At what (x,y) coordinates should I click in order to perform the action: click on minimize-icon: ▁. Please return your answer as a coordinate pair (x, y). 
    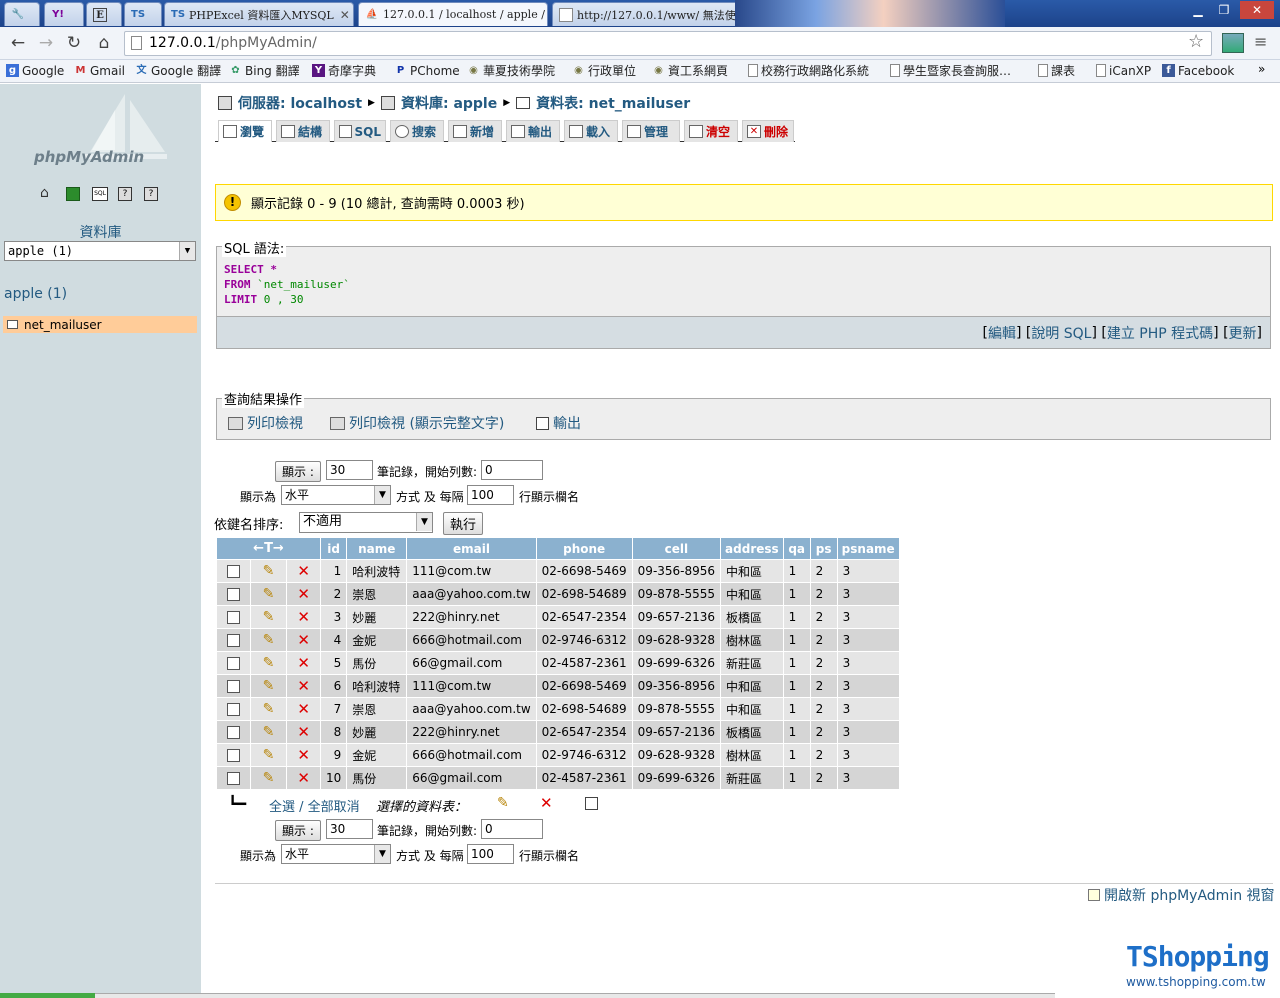
    Looking at the image, I should click on (1198, 10).